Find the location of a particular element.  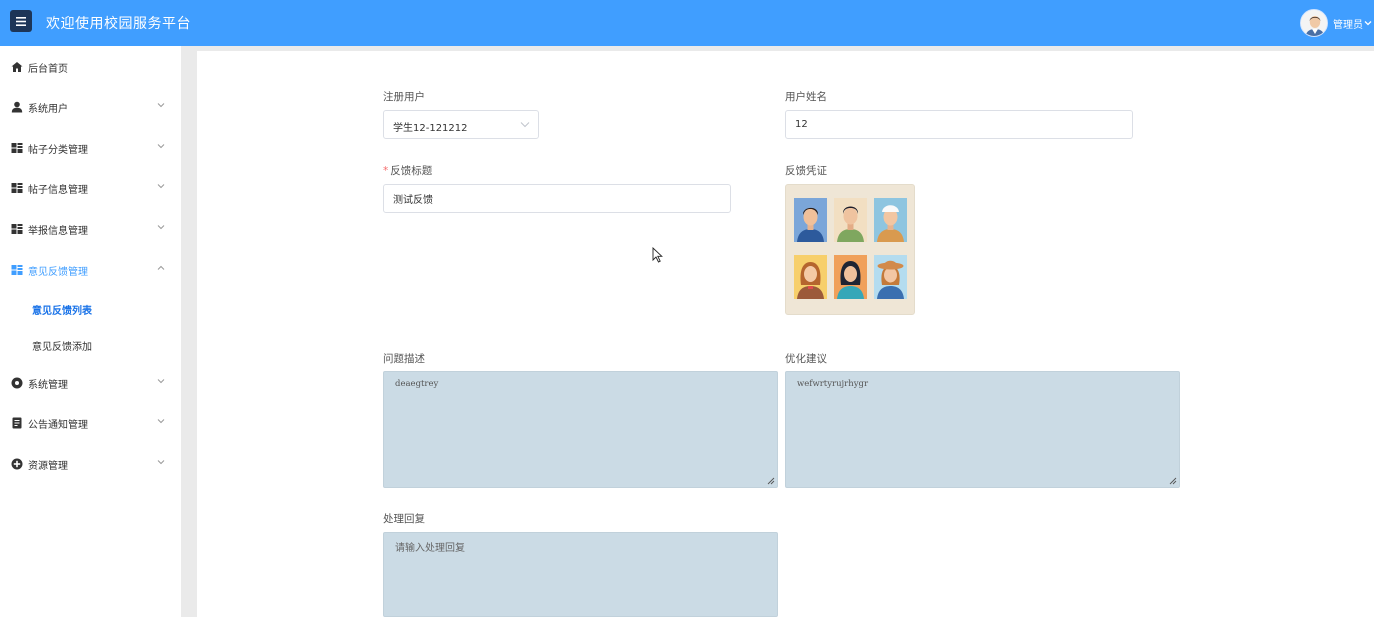

feedback-evidence-label: 反馈凭证 is located at coordinates (806, 171).